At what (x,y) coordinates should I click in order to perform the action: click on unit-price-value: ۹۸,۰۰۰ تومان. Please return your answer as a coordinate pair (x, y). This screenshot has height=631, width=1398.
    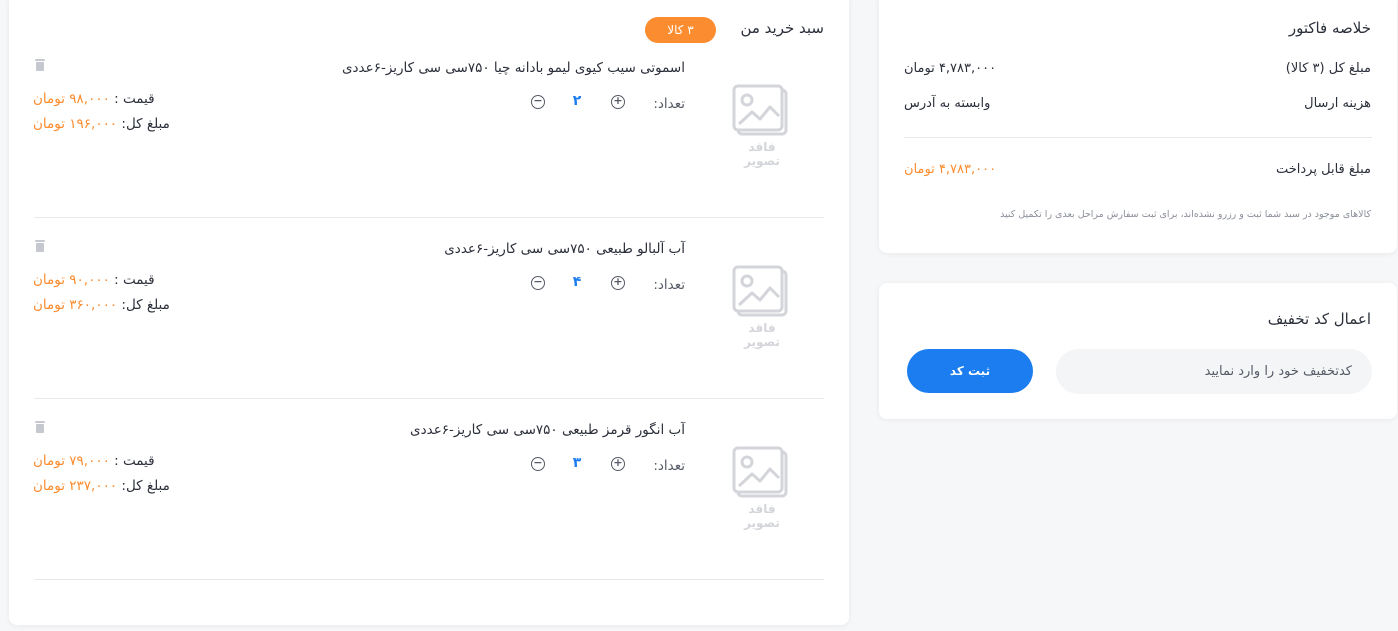
    Looking at the image, I should click on (71, 99).